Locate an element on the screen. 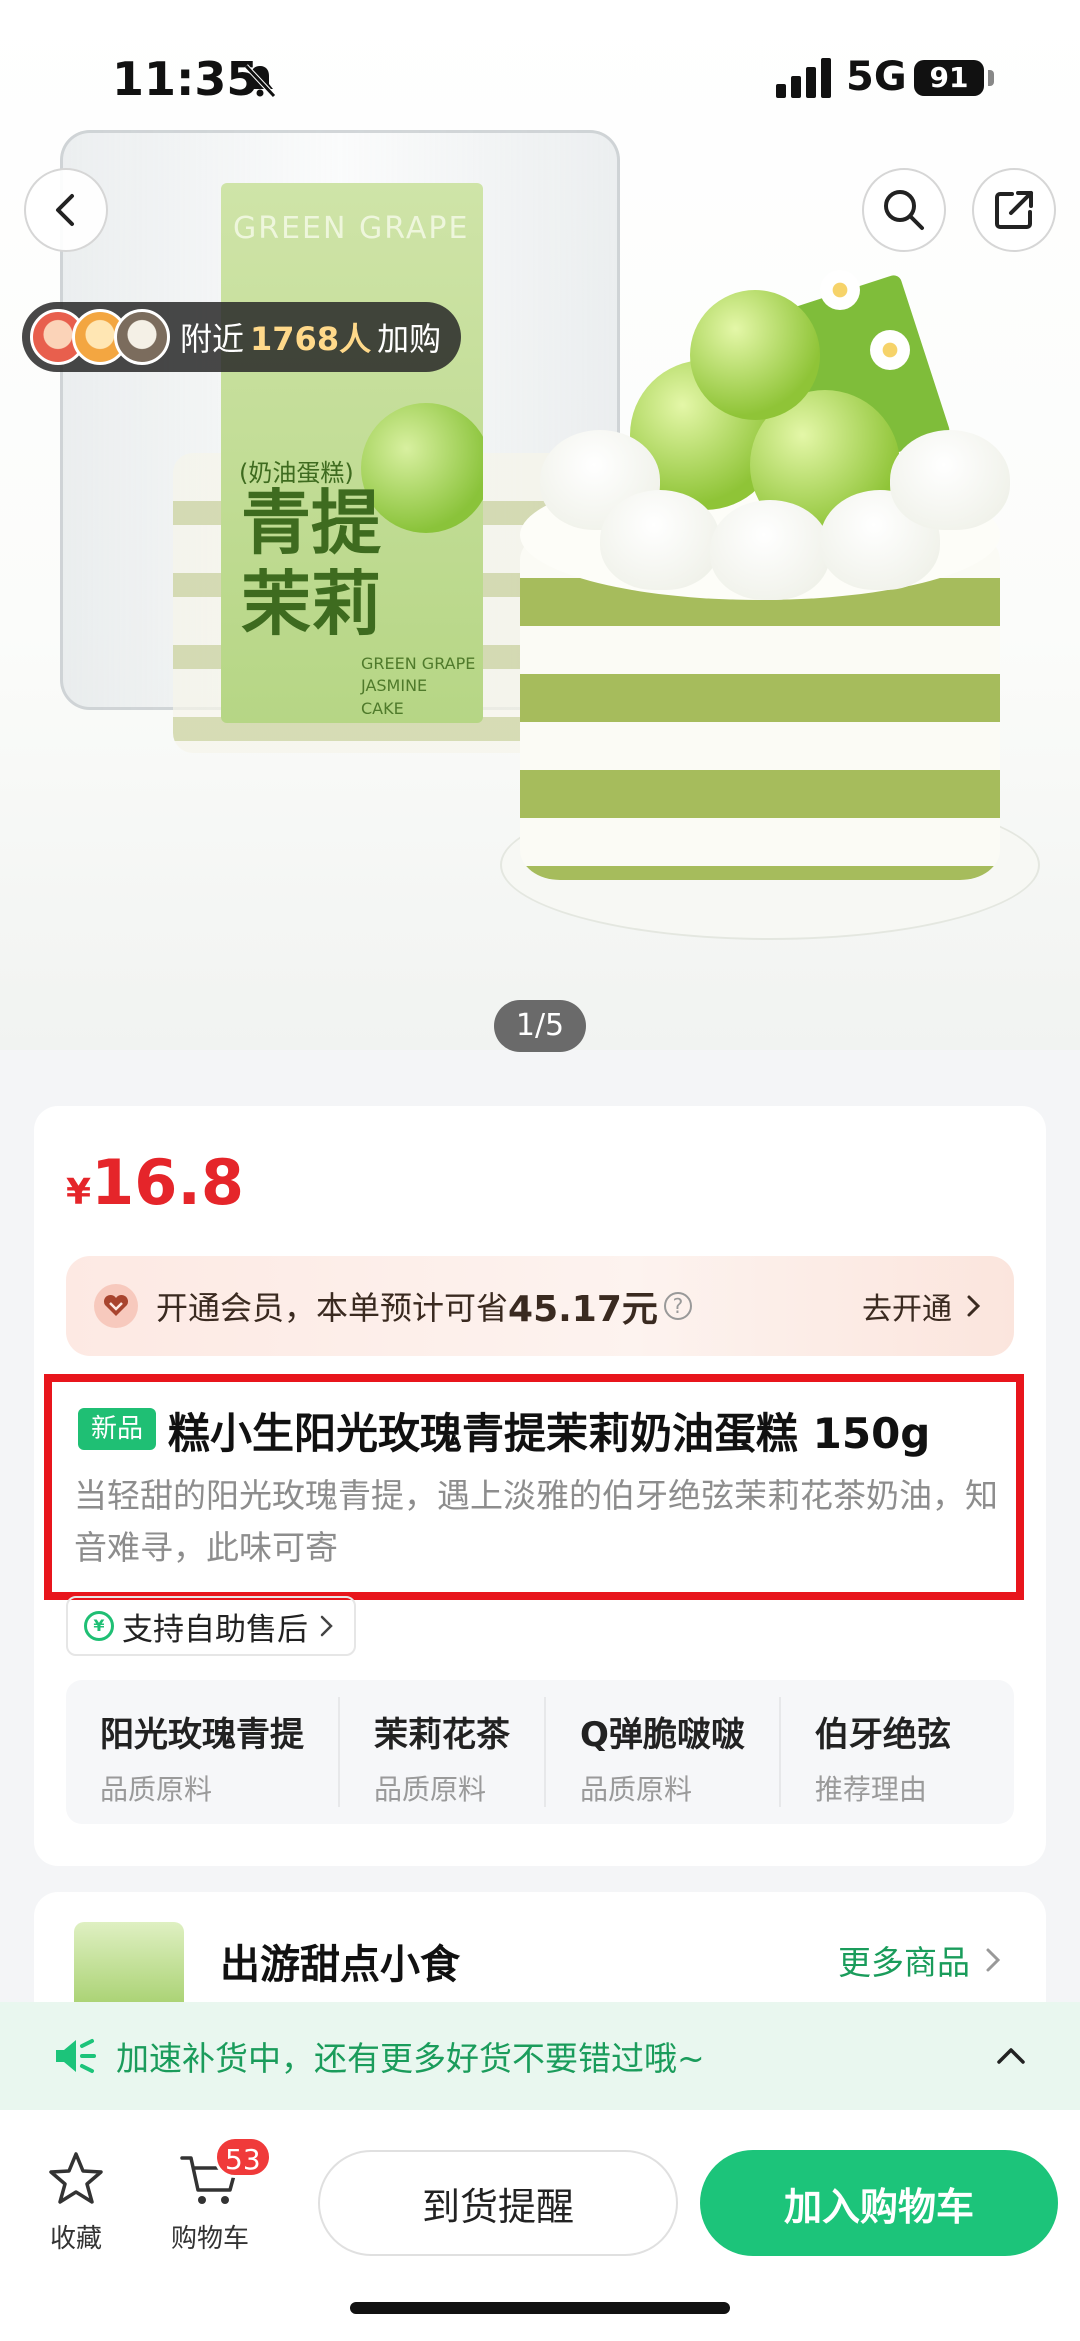 Image resolution: width=1080 pixels, height=2341 pixels. status-bar: 11:35 5G 91 is located at coordinates (540, 75).